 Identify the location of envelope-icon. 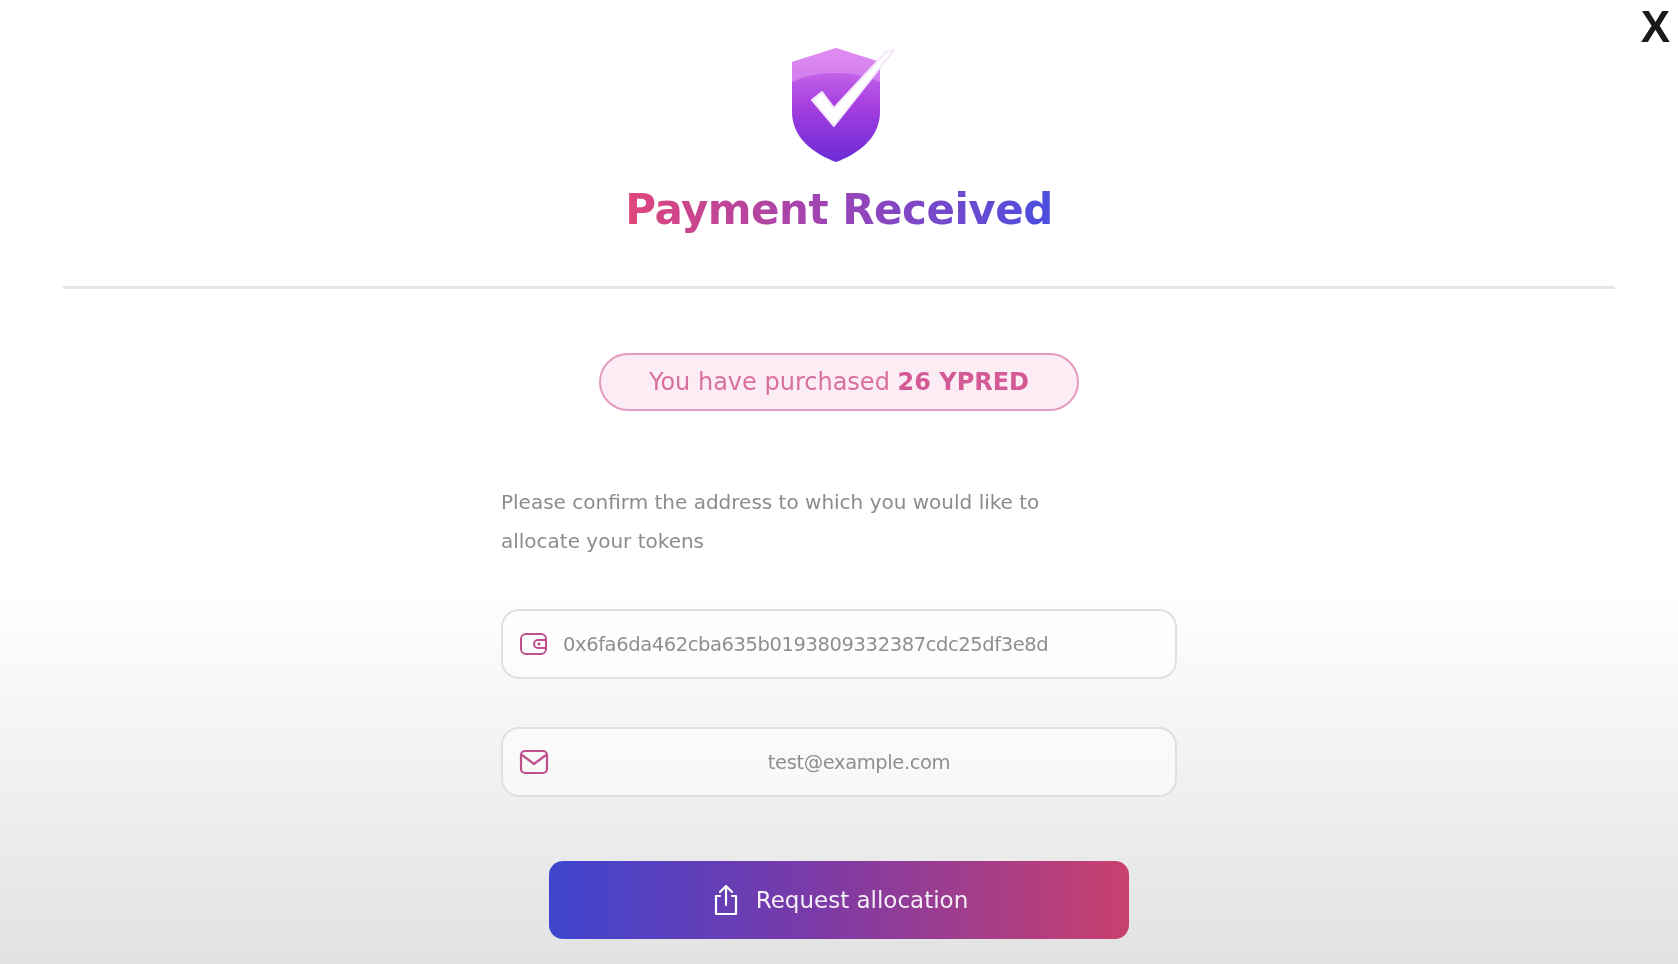
(534, 762).